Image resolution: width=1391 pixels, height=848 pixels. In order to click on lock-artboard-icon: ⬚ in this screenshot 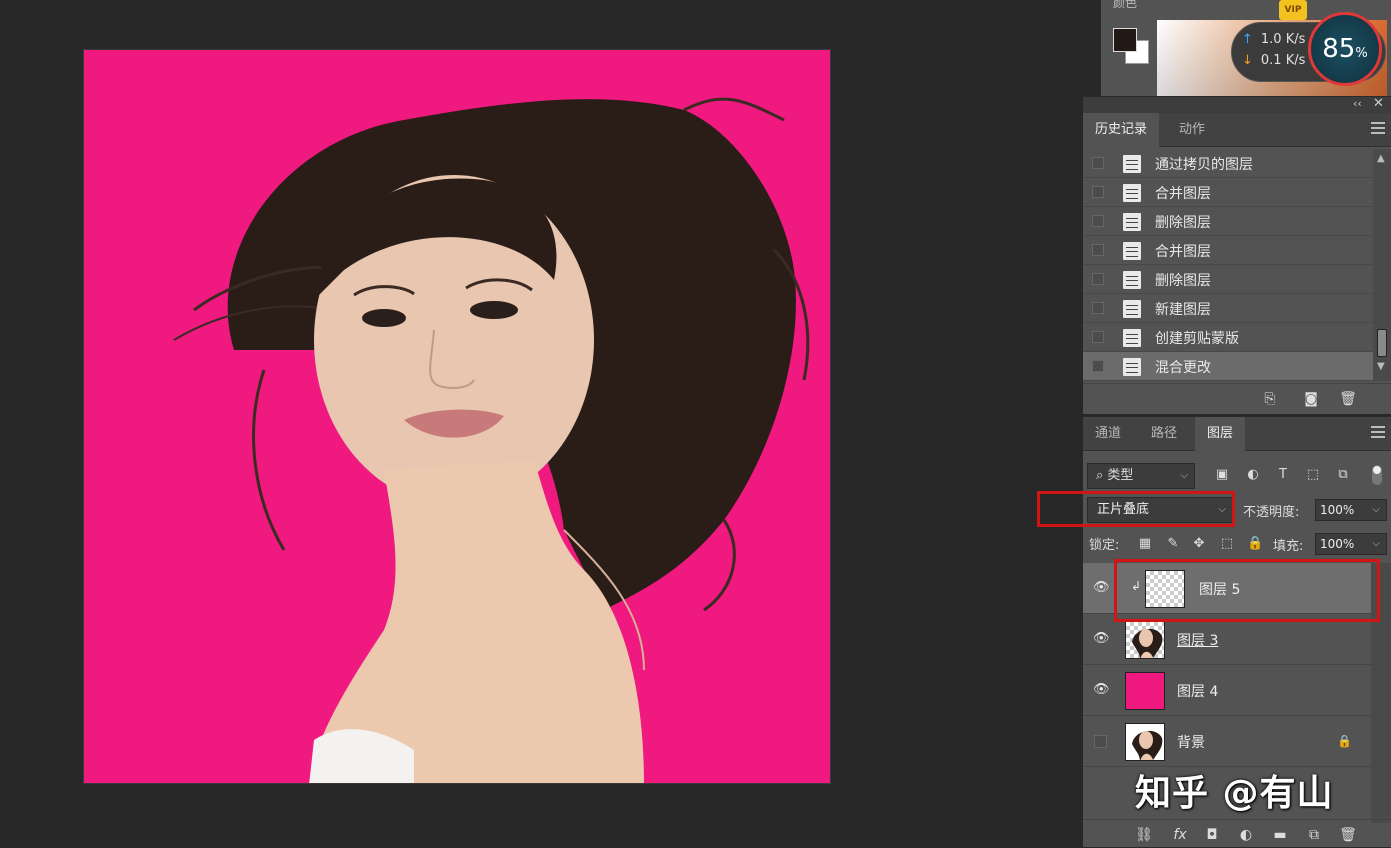, I will do `click(1227, 544)`.